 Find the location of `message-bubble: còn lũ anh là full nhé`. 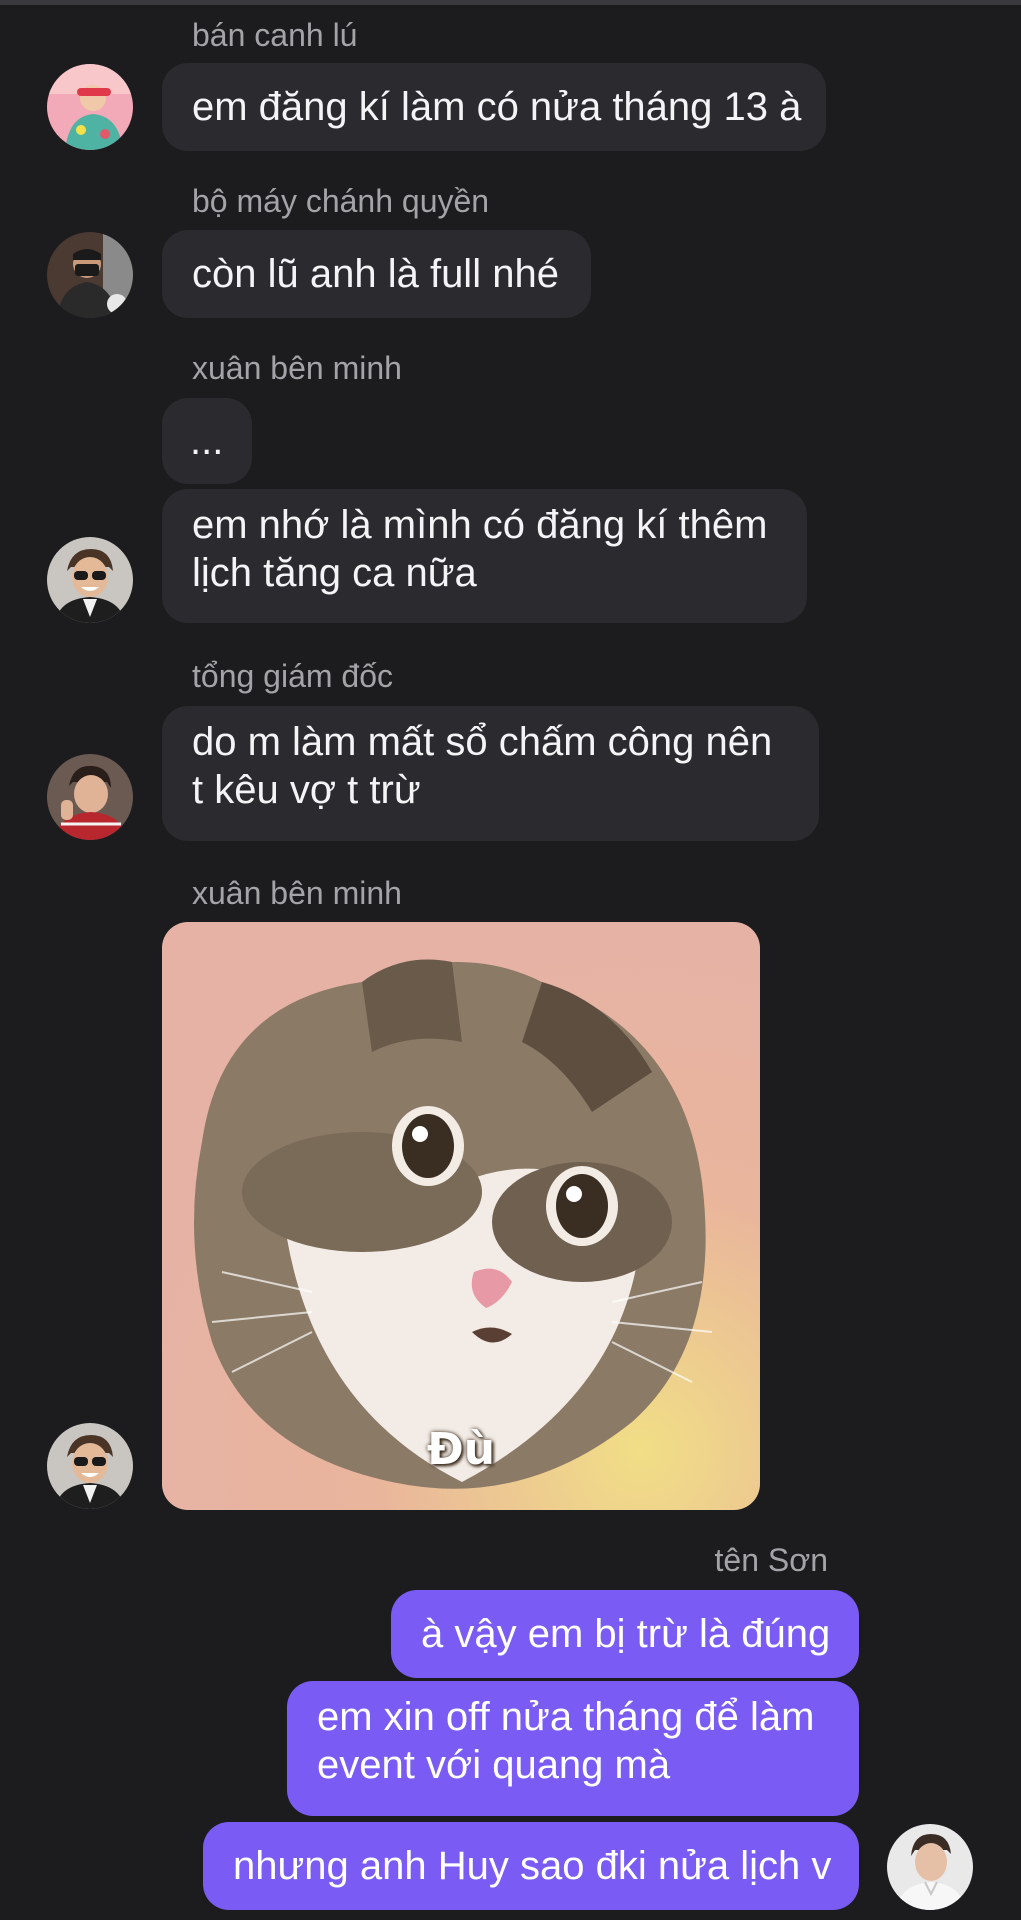

message-bubble: còn lũ anh là full nhé is located at coordinates (376, 274).